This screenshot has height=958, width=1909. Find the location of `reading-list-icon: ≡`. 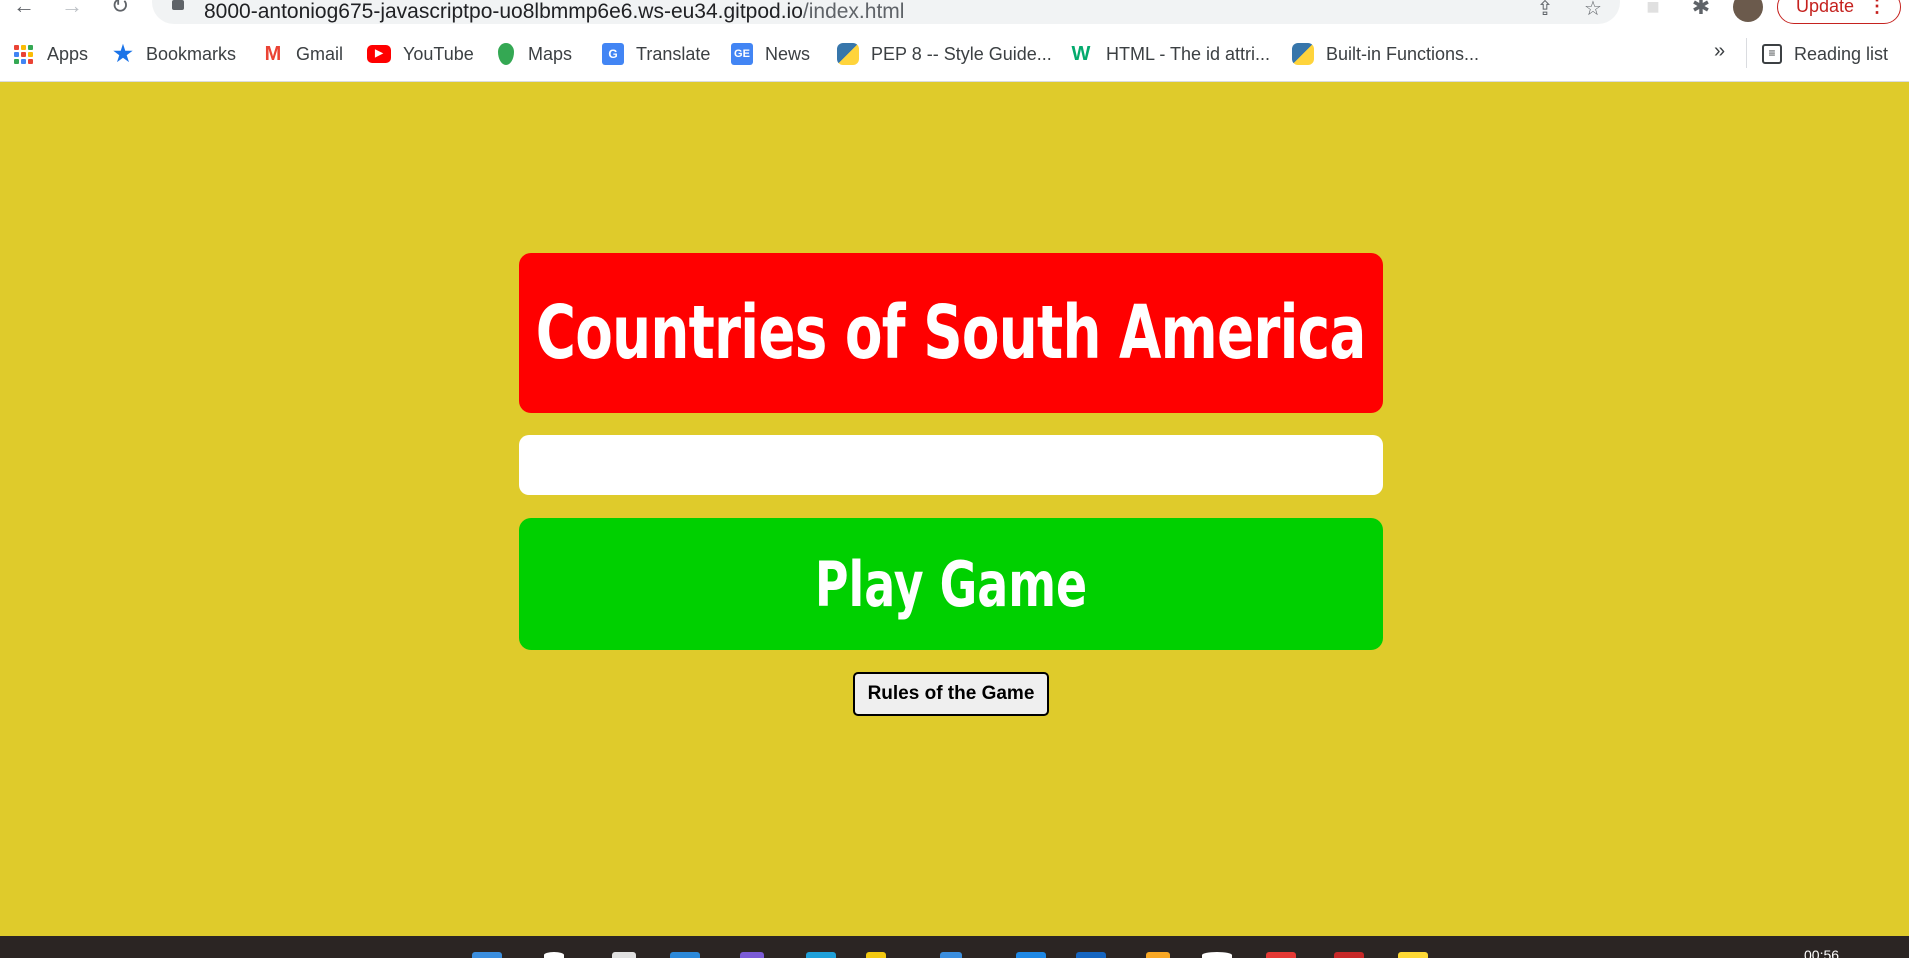

reading-list-icon: ≡ is located at coordinates (1772, 54).